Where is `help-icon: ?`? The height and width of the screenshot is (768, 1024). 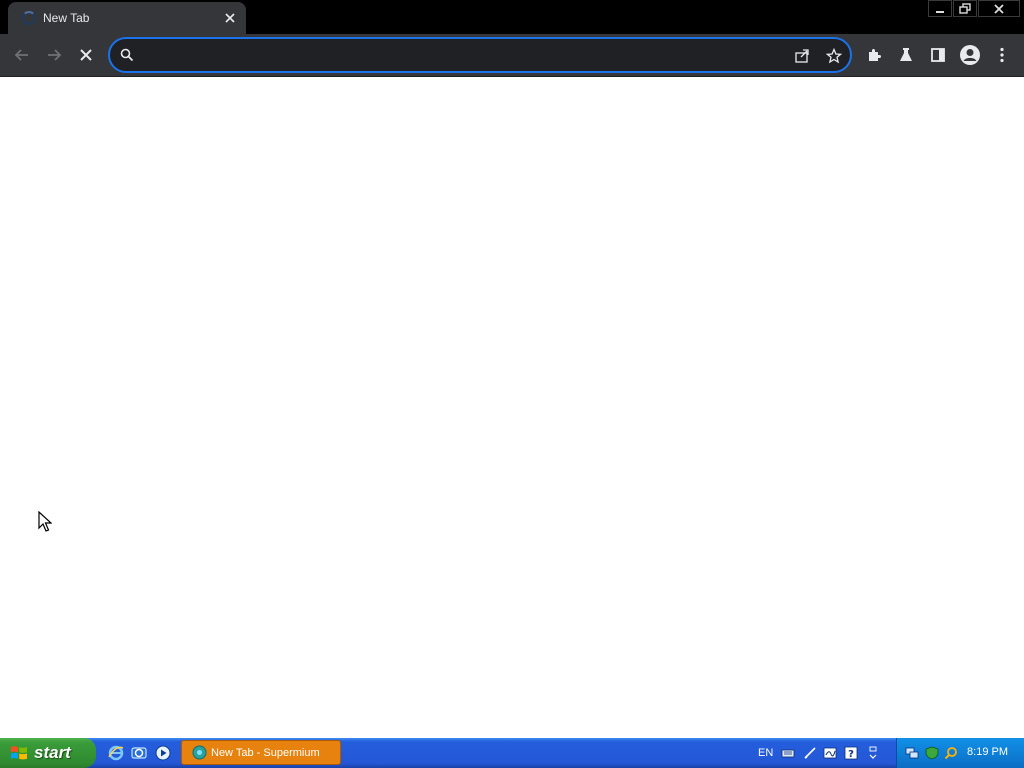
help-icon: ? is located at coordinates (851, 753).